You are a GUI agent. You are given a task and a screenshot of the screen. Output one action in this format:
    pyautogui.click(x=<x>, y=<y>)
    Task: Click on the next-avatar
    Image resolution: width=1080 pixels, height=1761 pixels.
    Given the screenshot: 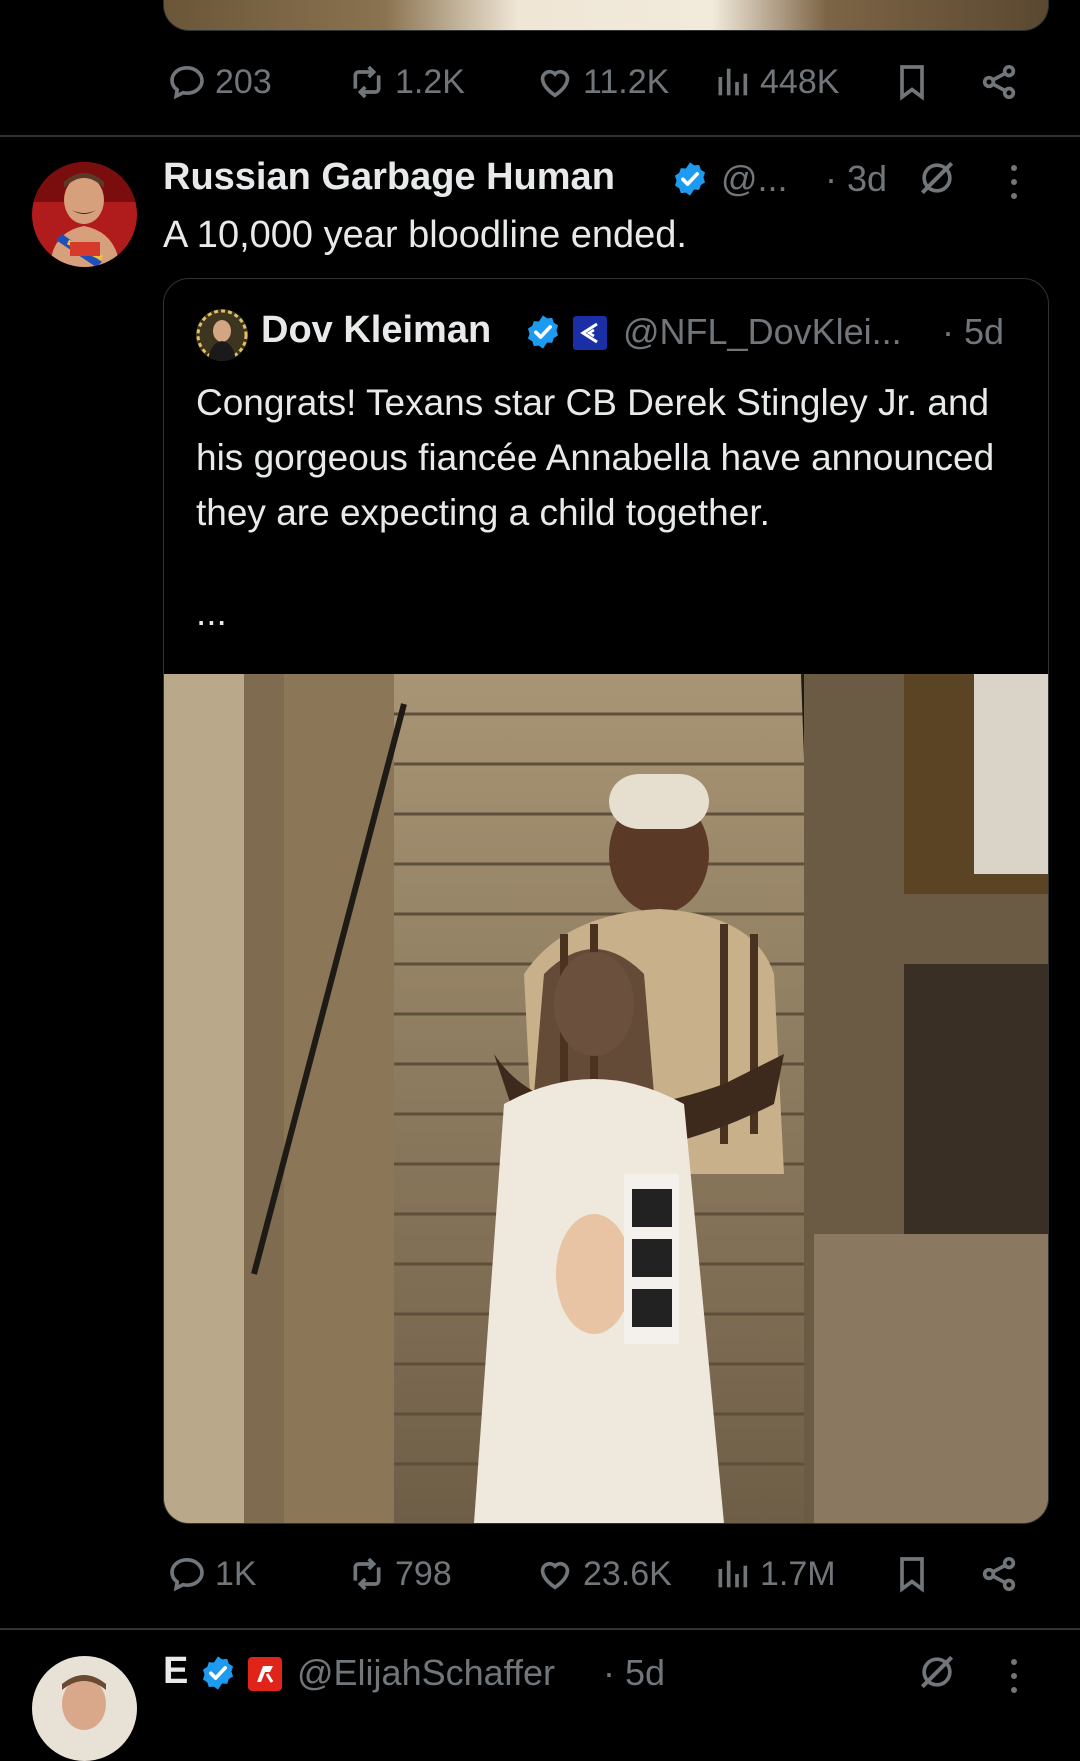 What is the action you would take?
    pyautogui.click(x=84, y=1708)
    